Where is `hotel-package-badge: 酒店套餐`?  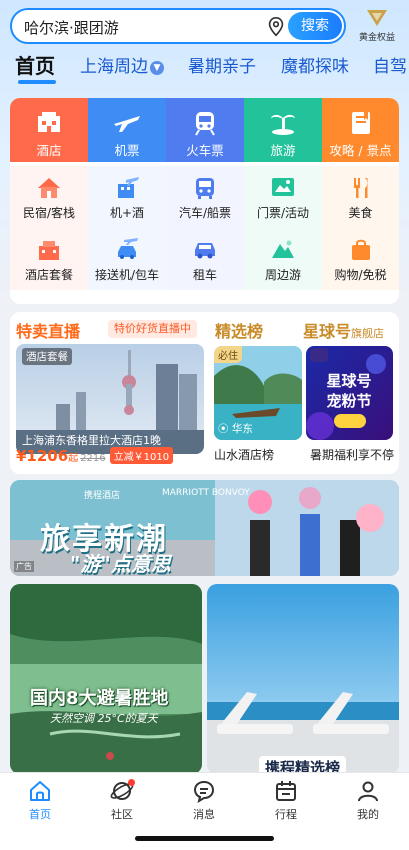 hotel-package-badge: 酒店套餐 is located at coordinates (47, 356).